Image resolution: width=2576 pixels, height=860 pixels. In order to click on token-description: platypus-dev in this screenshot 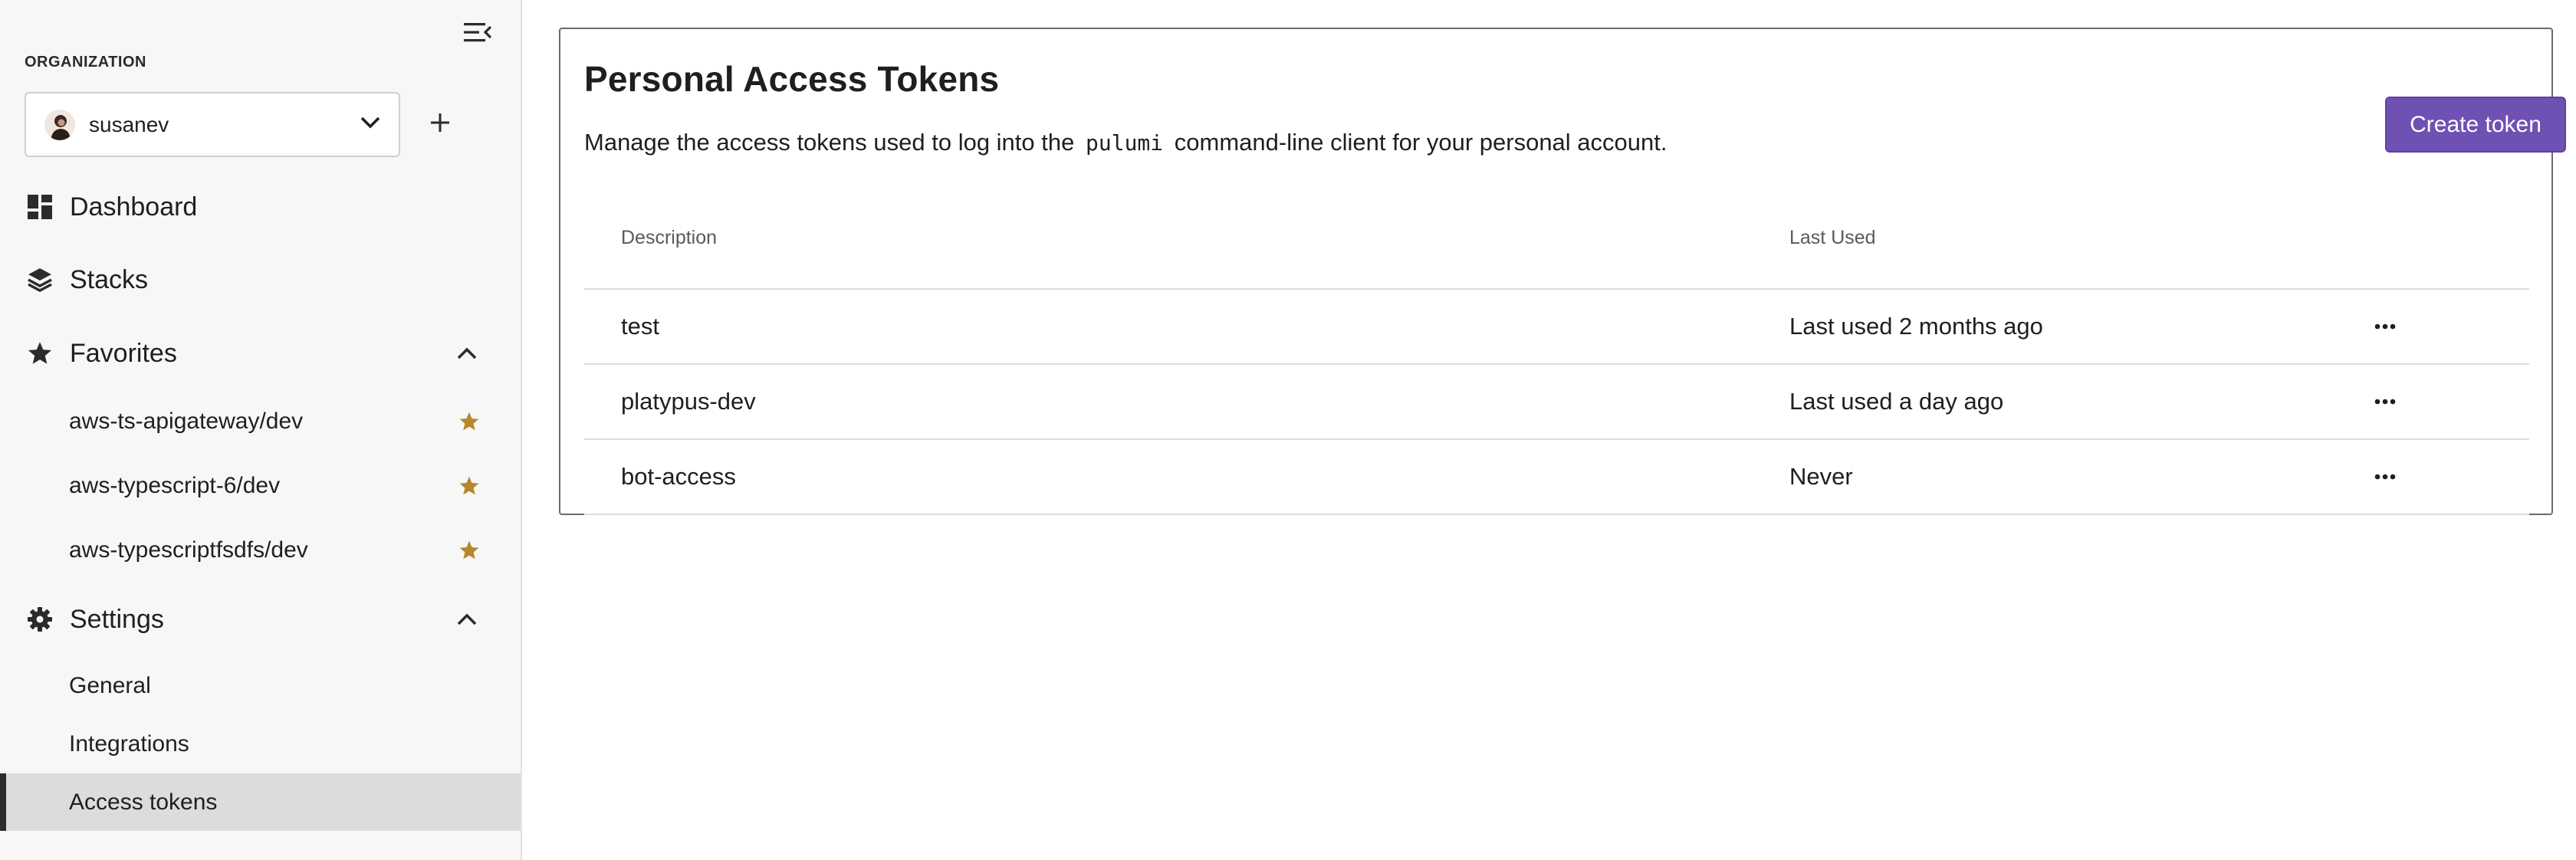, I will do `click(689, 401)`.